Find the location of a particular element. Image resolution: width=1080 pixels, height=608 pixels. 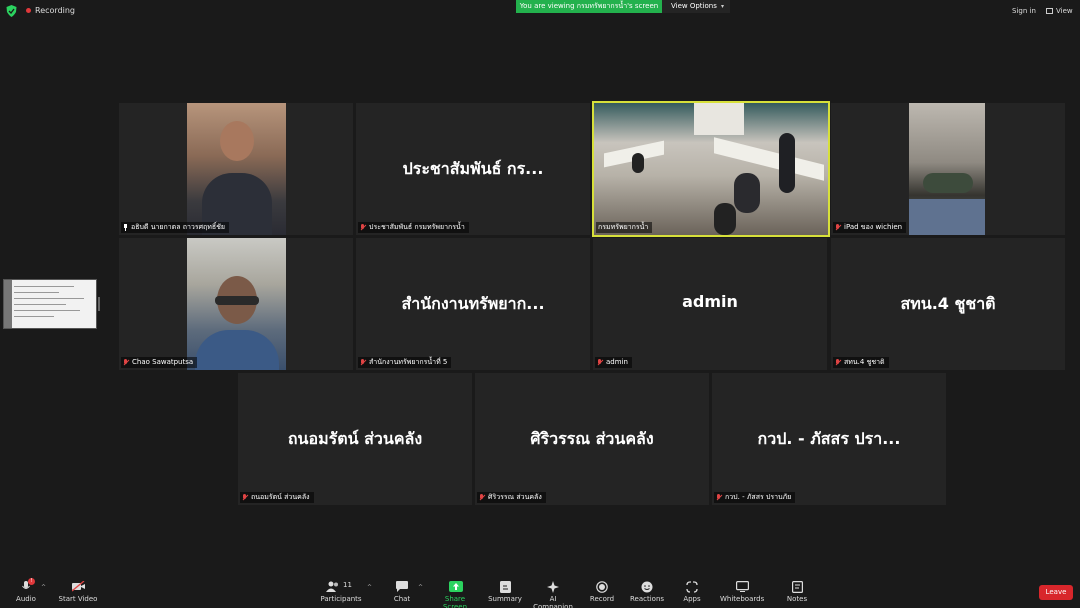

video-tile: กวป. - ภัสสร ปรา... กวป. - ภัสสร ปราบภัย is located at coordinates (829, 439).